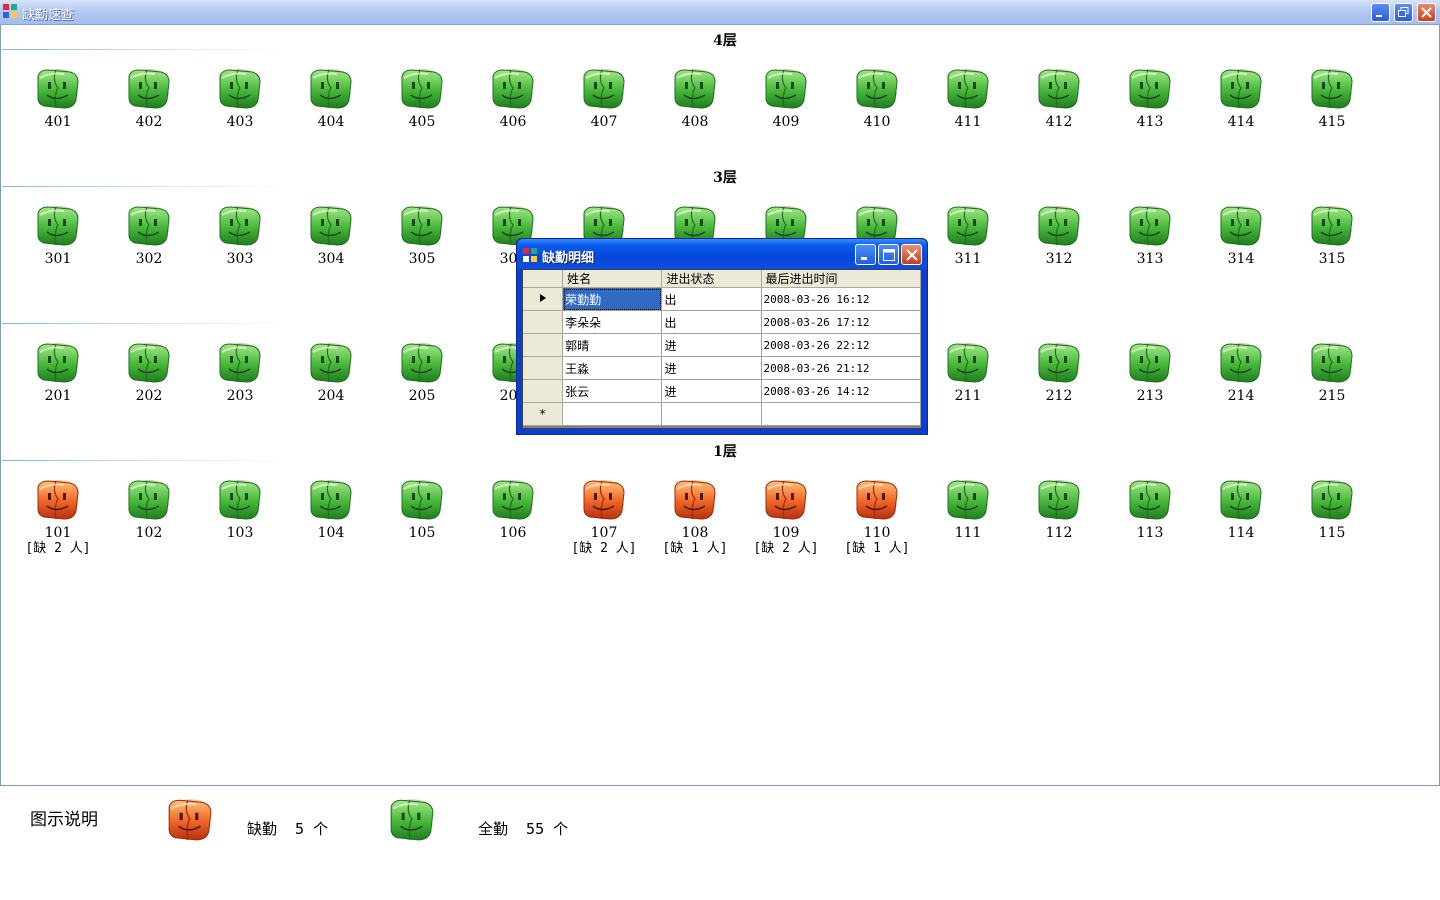 Image resolution: width=1440 pixels, height=900 pixels. Describe the element at coordinates (149, 97) in the screenshot. I see `room-tile: 402` at that location.